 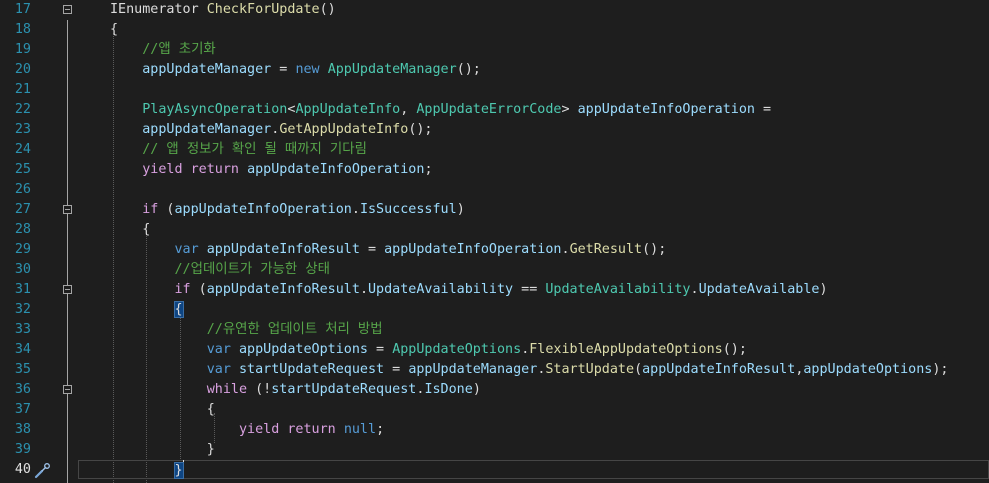 What do you see at coordinates (448, 389) in the screenshot?
I see `code-token: IsDone` at bounding box center [448, 389].